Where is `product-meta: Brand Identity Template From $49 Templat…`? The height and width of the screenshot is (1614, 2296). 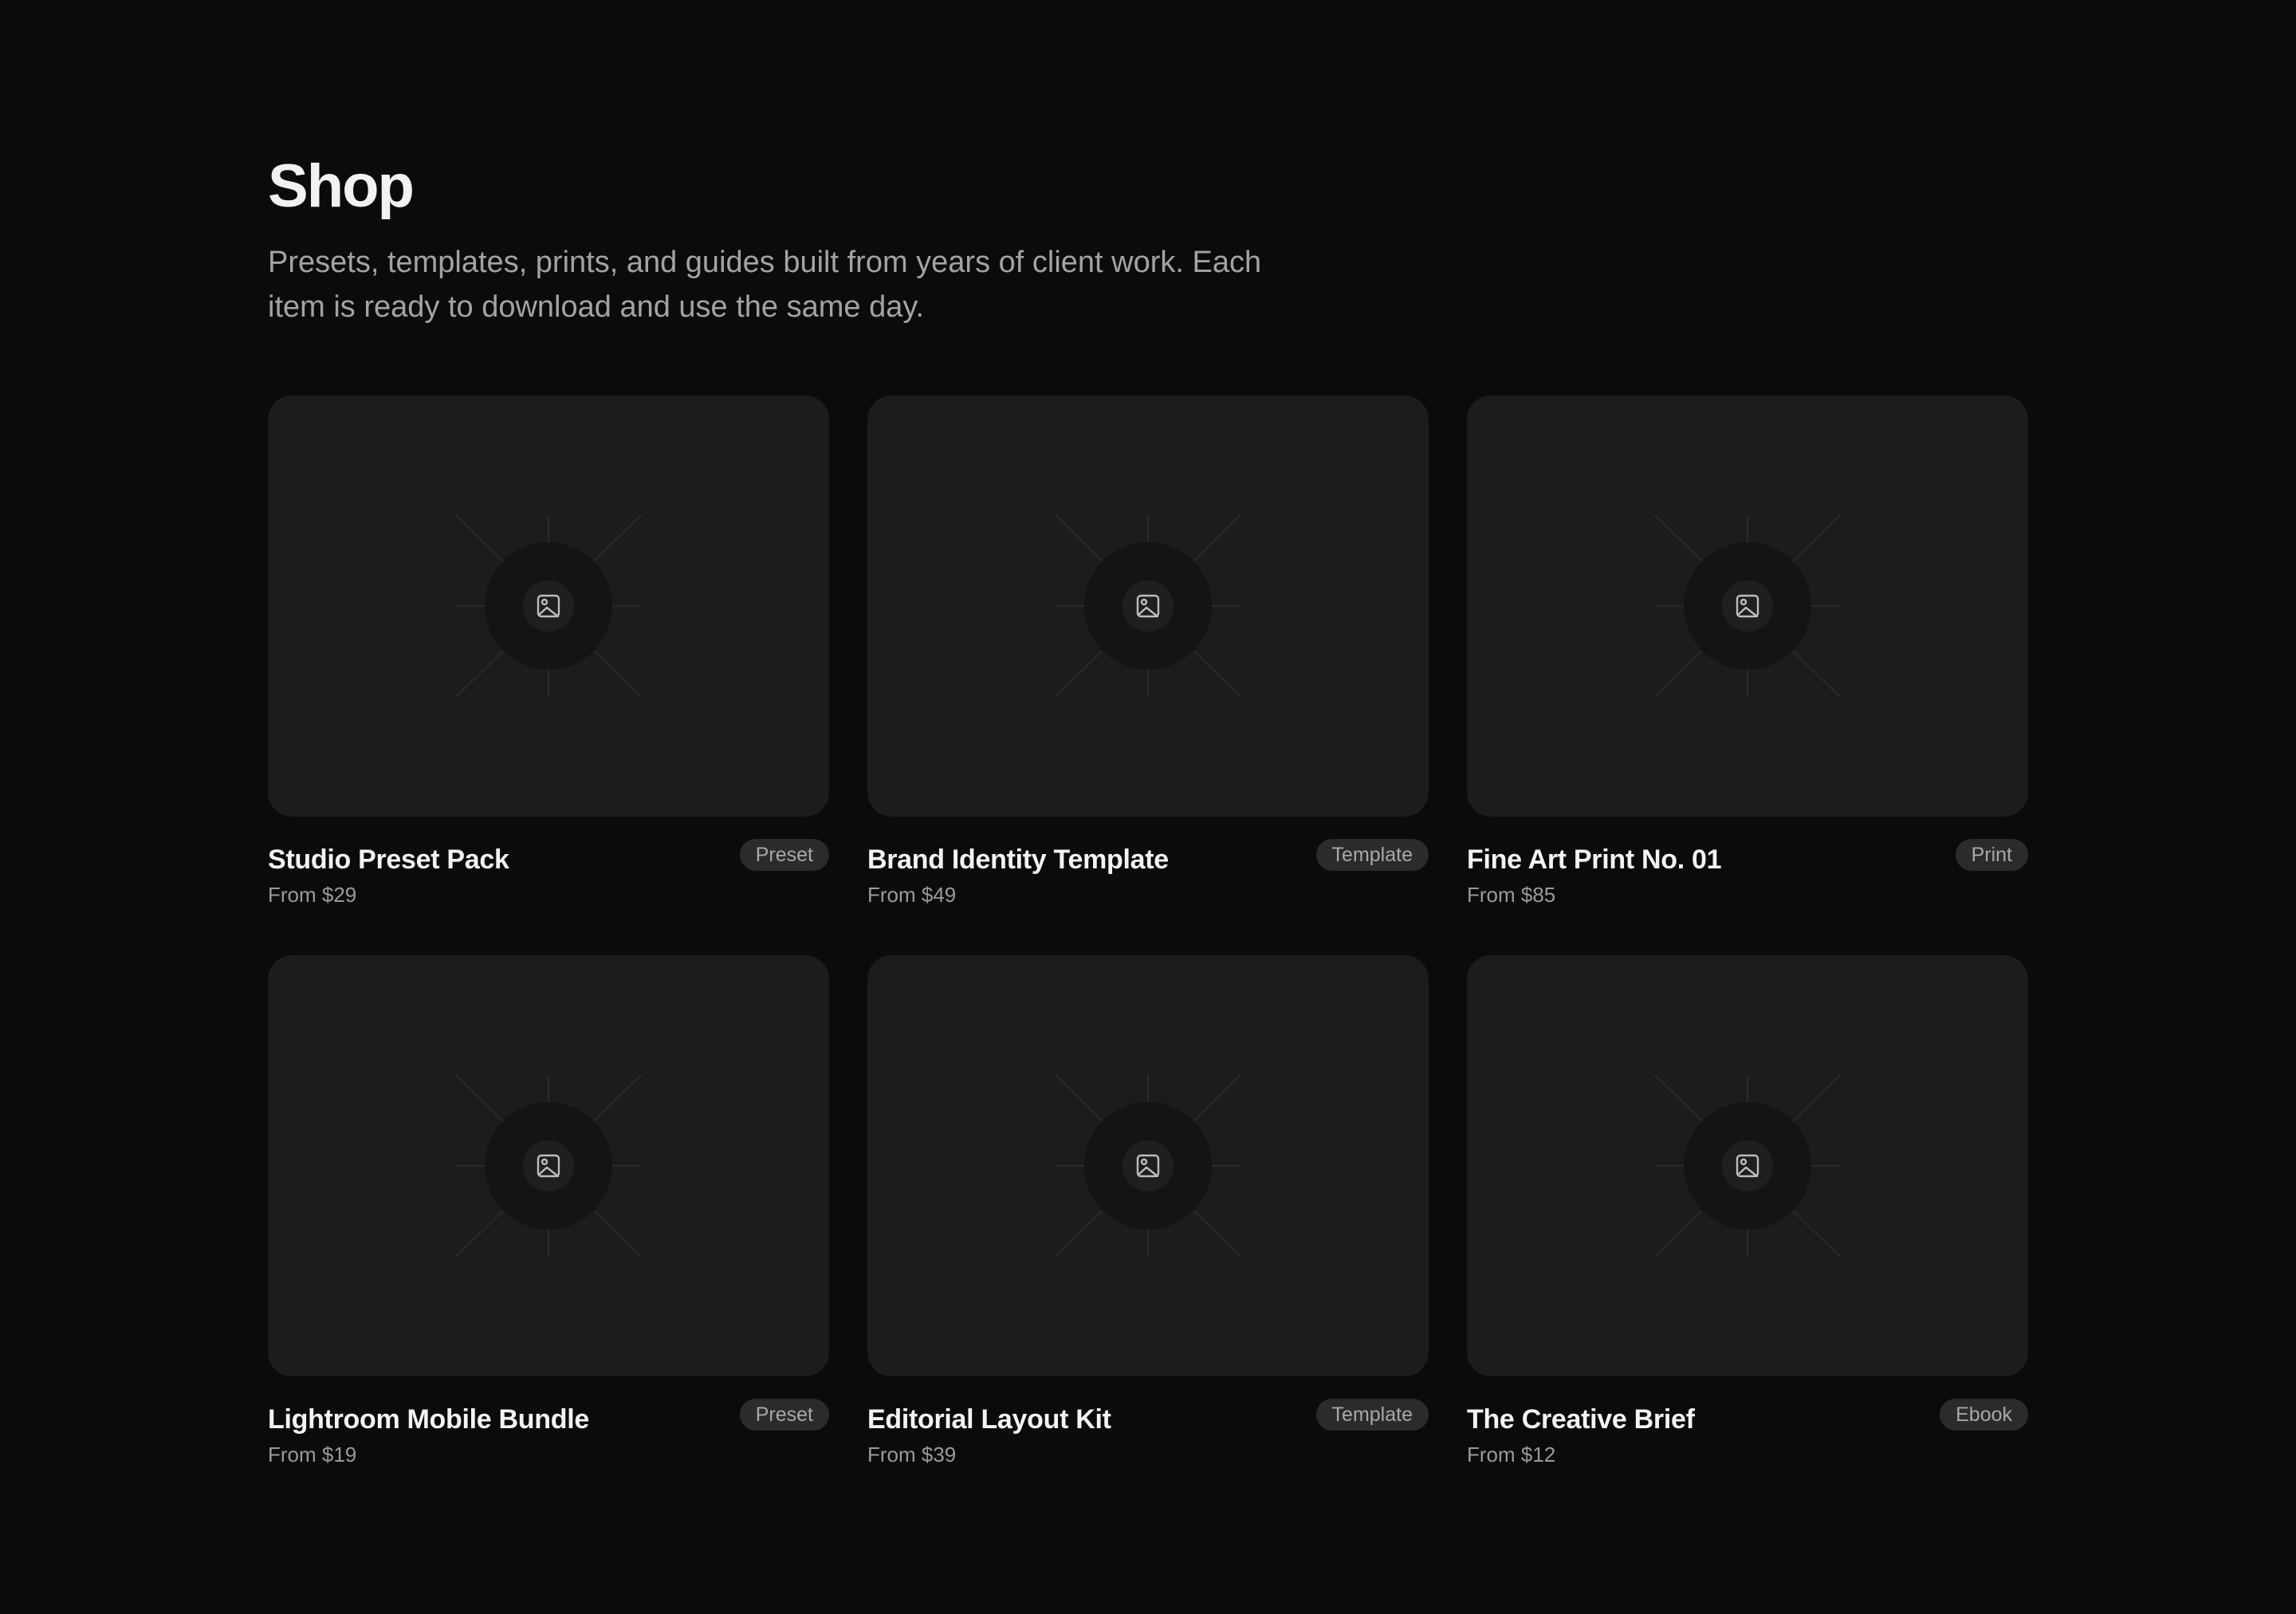
product-meta: Brand Identity Template From $49 Templat… is located at coordinates (1148, 876).